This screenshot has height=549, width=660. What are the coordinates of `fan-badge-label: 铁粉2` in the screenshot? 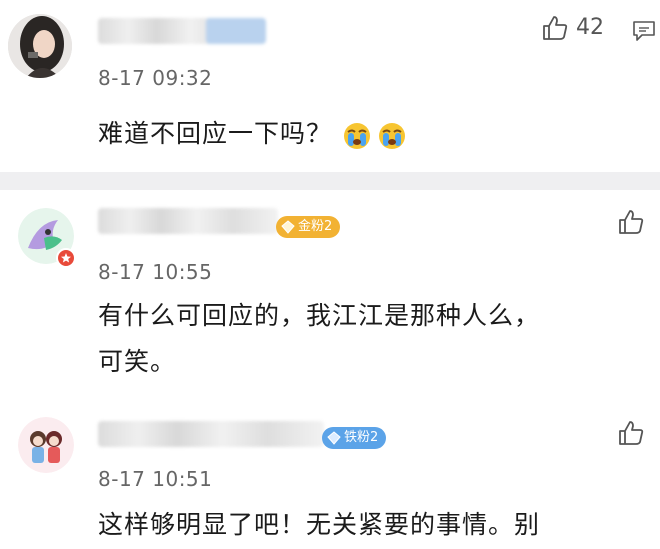 It's located at (361, 437).